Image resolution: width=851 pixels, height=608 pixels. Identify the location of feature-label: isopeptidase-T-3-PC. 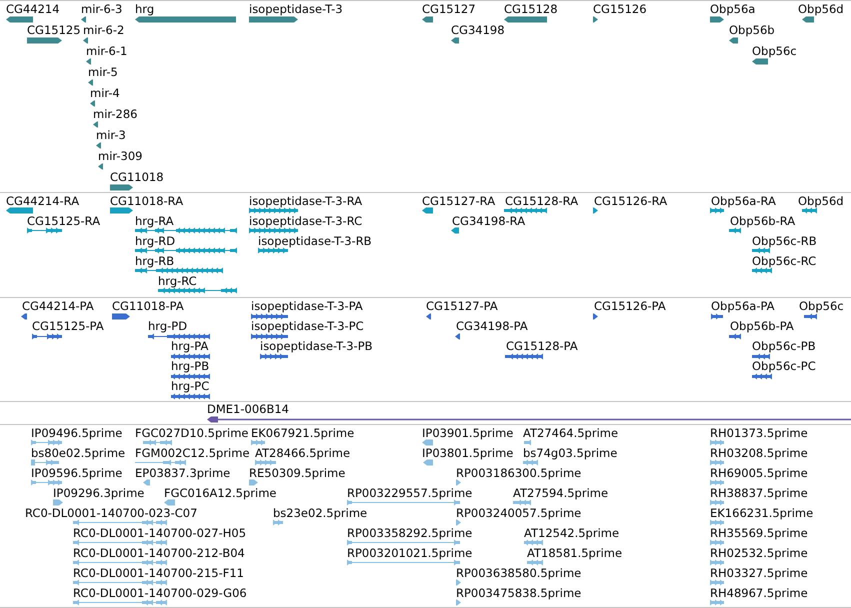
(307, 326).